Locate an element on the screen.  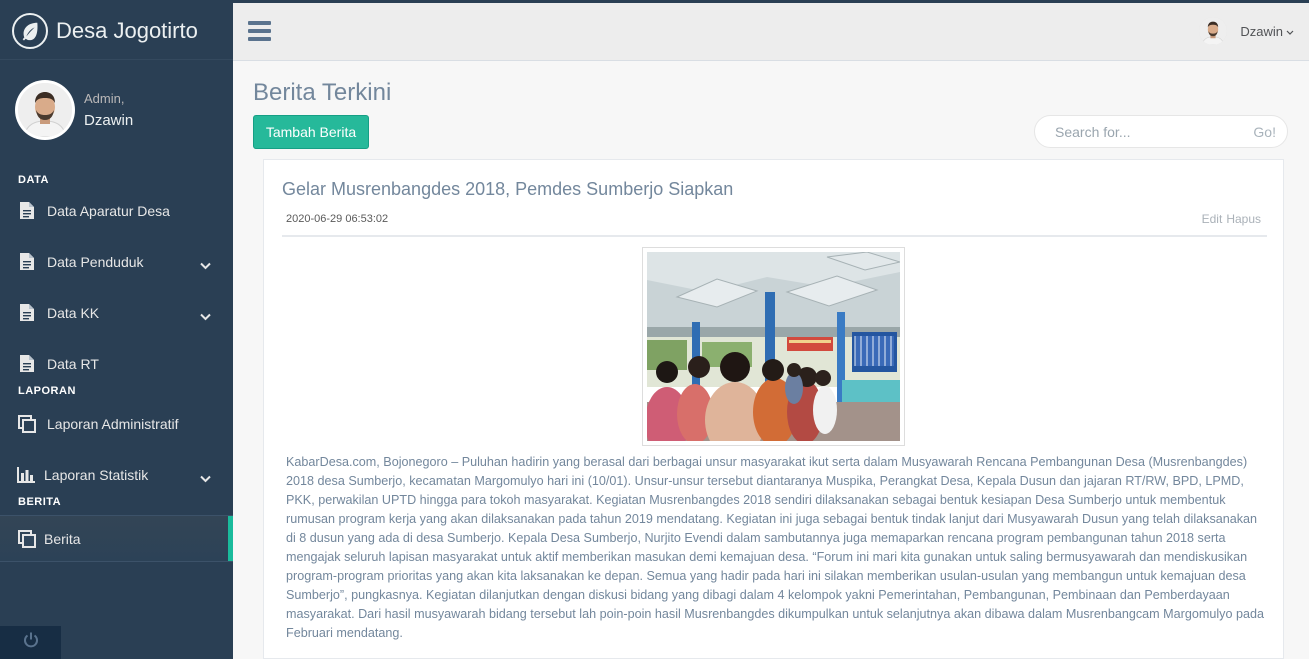
add-news-button: Tambah Berita is located at coordinates (311, 132).